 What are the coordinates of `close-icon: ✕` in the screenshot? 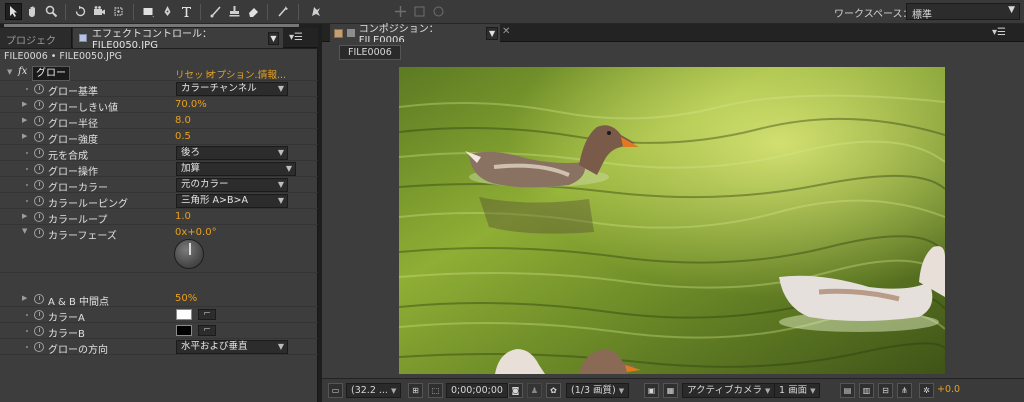 It's located at (506, 31).